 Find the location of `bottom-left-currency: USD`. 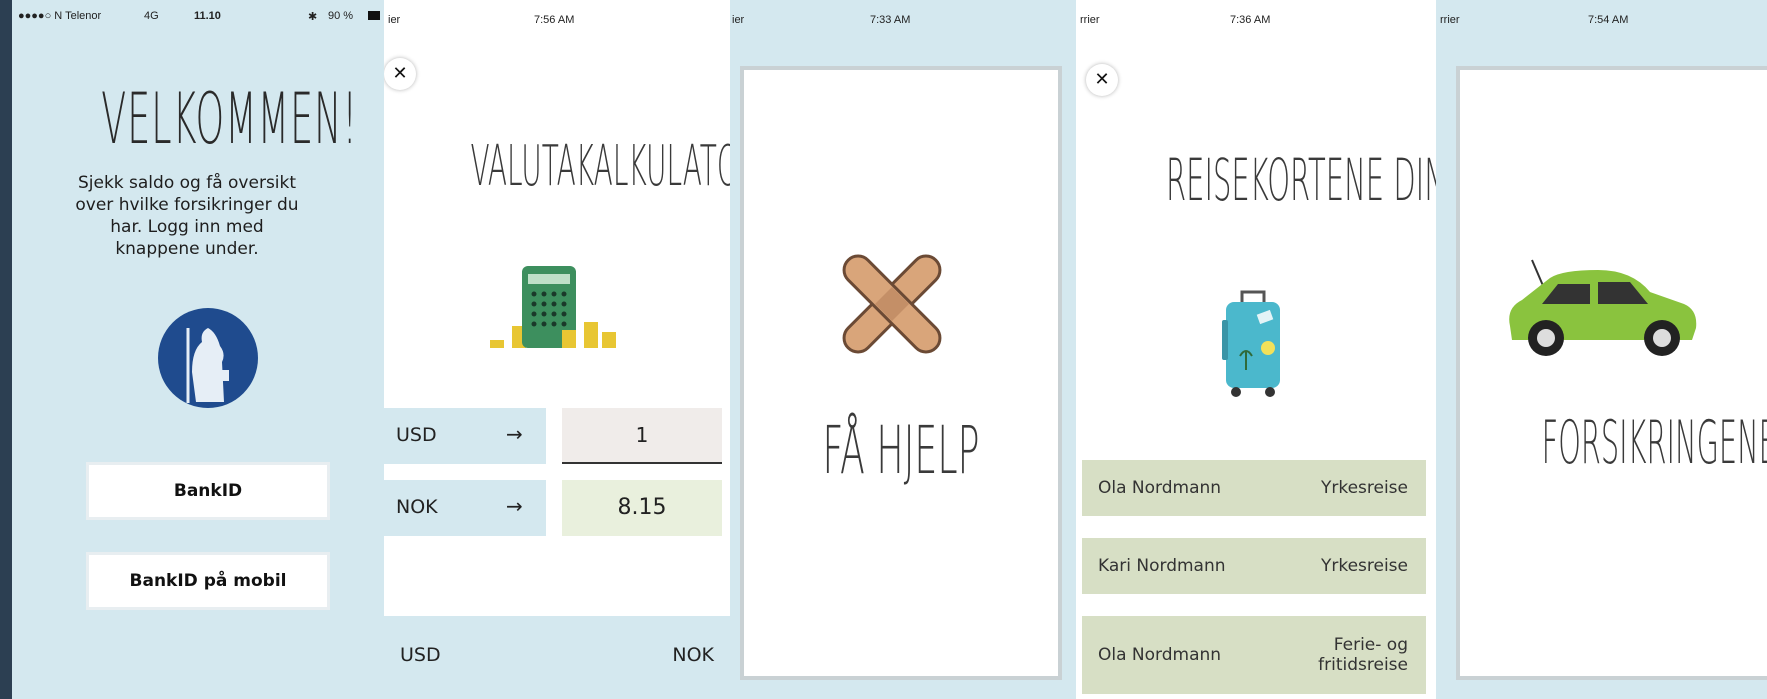

bottom-left-currency: USD is located at coordinates (420, 655).